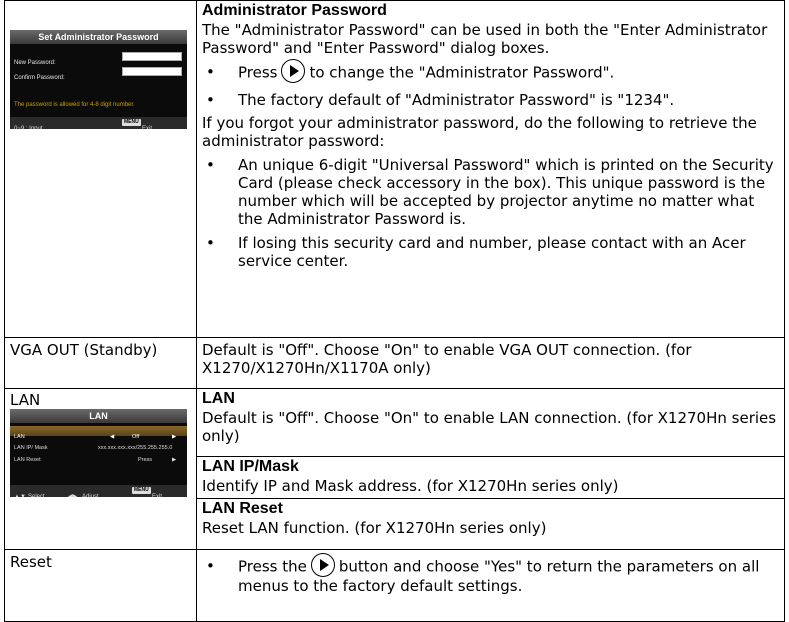 This screenshot has width=789, height=622. I want to click on osd-new-field, so click(152, 56).